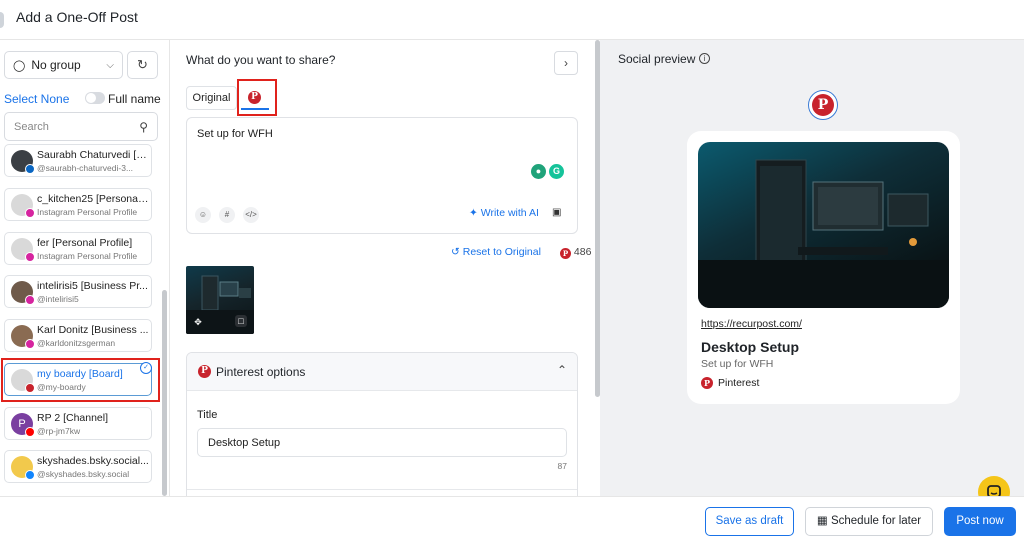 Image resolution: width=1024 pixels, height=543 pixels. What do you see at coordinates (538, 171) in the screenshot?
I see `bulb-icon: ●` at bounding box center [538, 171].